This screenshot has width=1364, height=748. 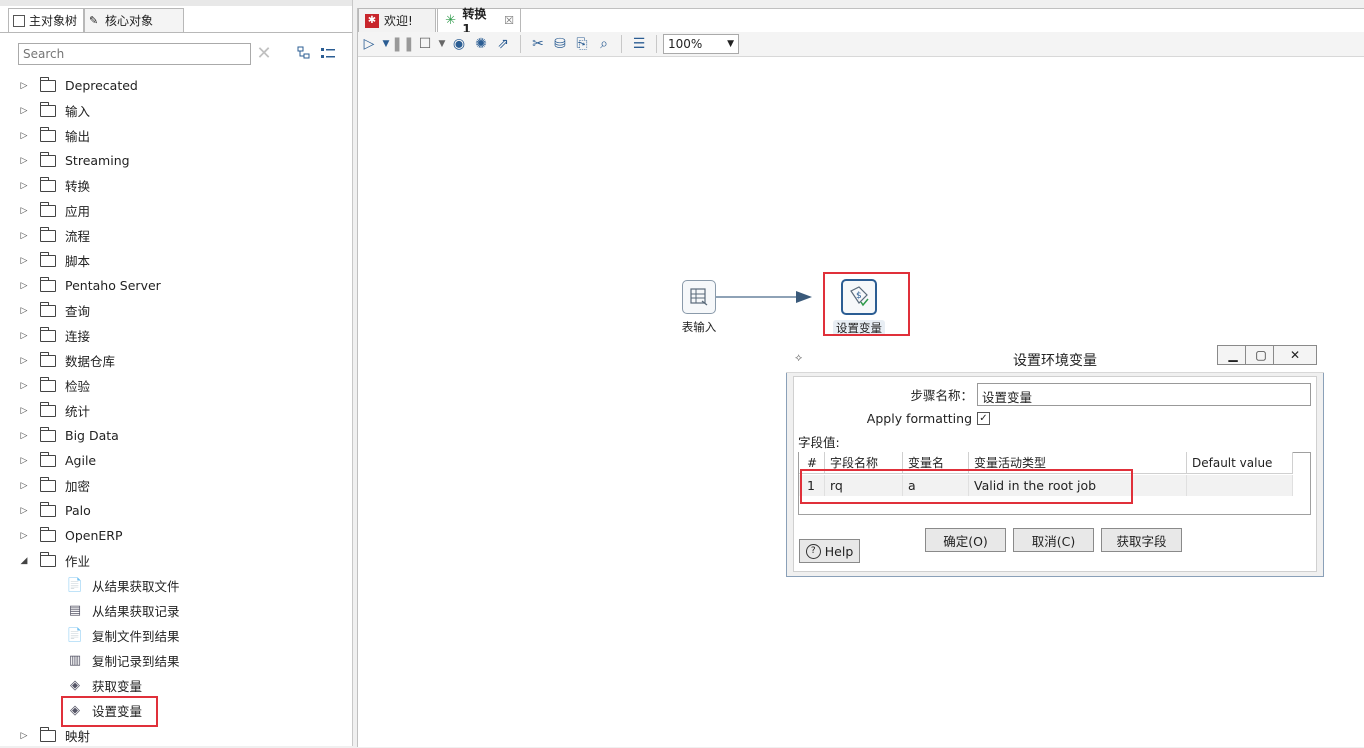 What do you see at coordinates (183, 335) in the screenshot?
I see `tree-folder: ▷ 连接` at bounding box center [183, 335].